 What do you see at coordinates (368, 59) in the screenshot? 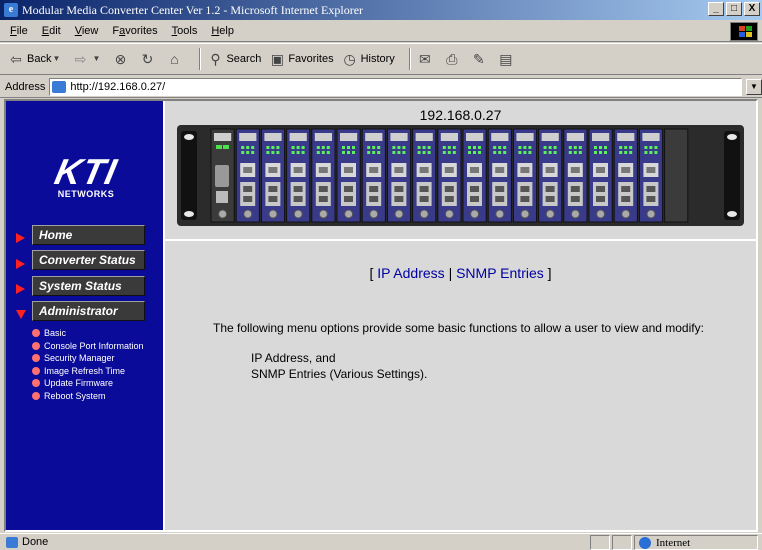
I see `history-button: ◷ History` at bounding box center [368, 59].